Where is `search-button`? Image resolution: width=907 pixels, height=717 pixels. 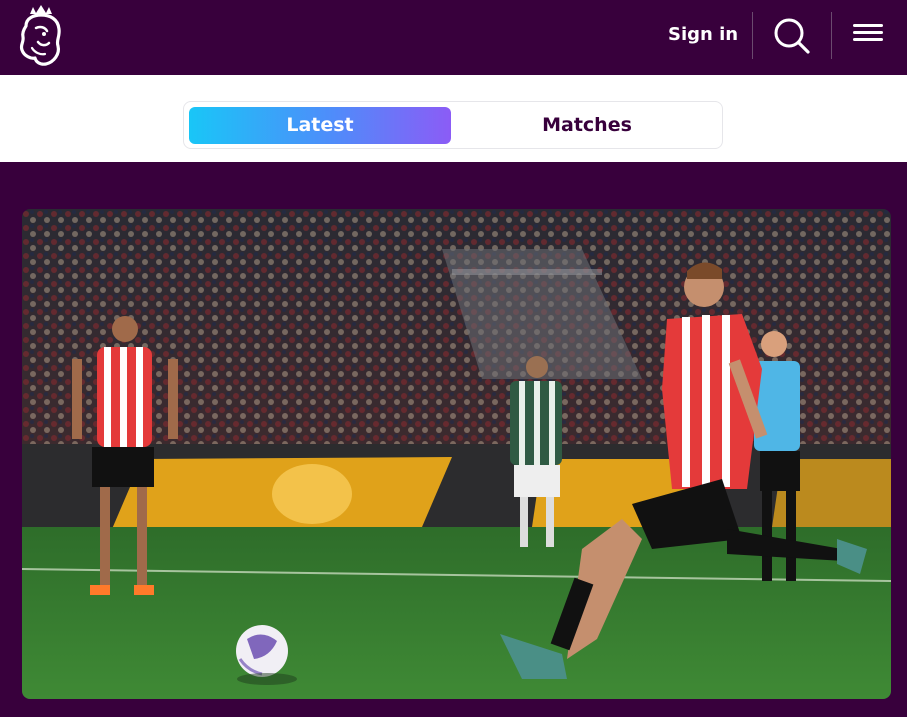 search-button is located at coordinates (792, 36).